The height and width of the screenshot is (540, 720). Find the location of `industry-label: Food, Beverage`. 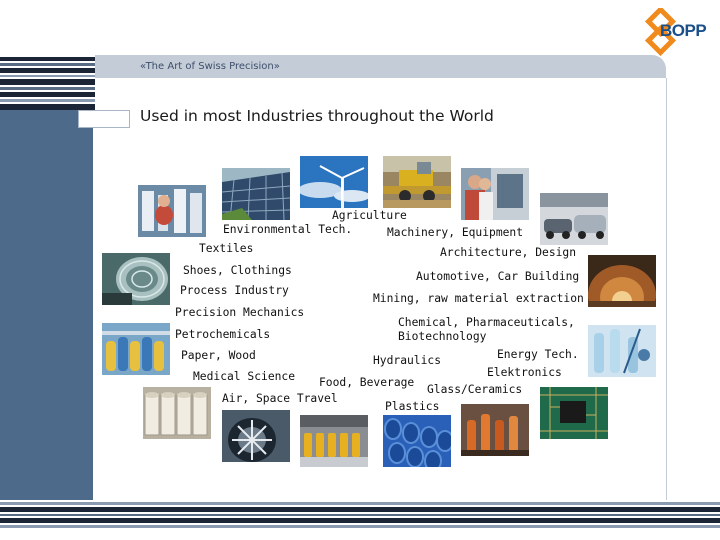

industry-label: Food, Beverage is located at coordinates (367, 382).